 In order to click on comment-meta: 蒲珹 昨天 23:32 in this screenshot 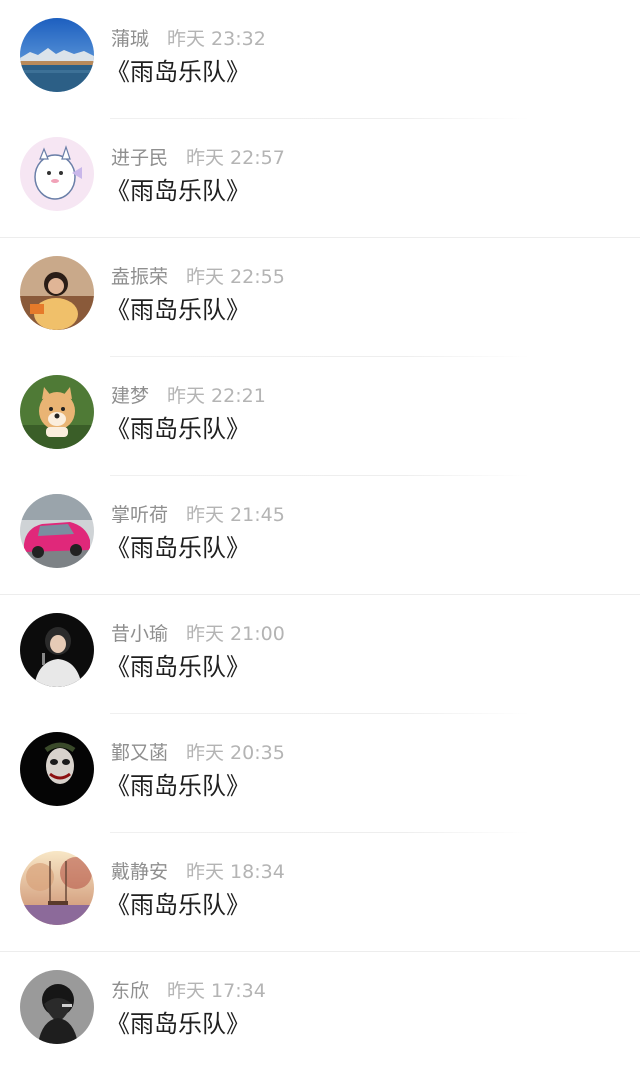, I will do `click(188, 39)`.